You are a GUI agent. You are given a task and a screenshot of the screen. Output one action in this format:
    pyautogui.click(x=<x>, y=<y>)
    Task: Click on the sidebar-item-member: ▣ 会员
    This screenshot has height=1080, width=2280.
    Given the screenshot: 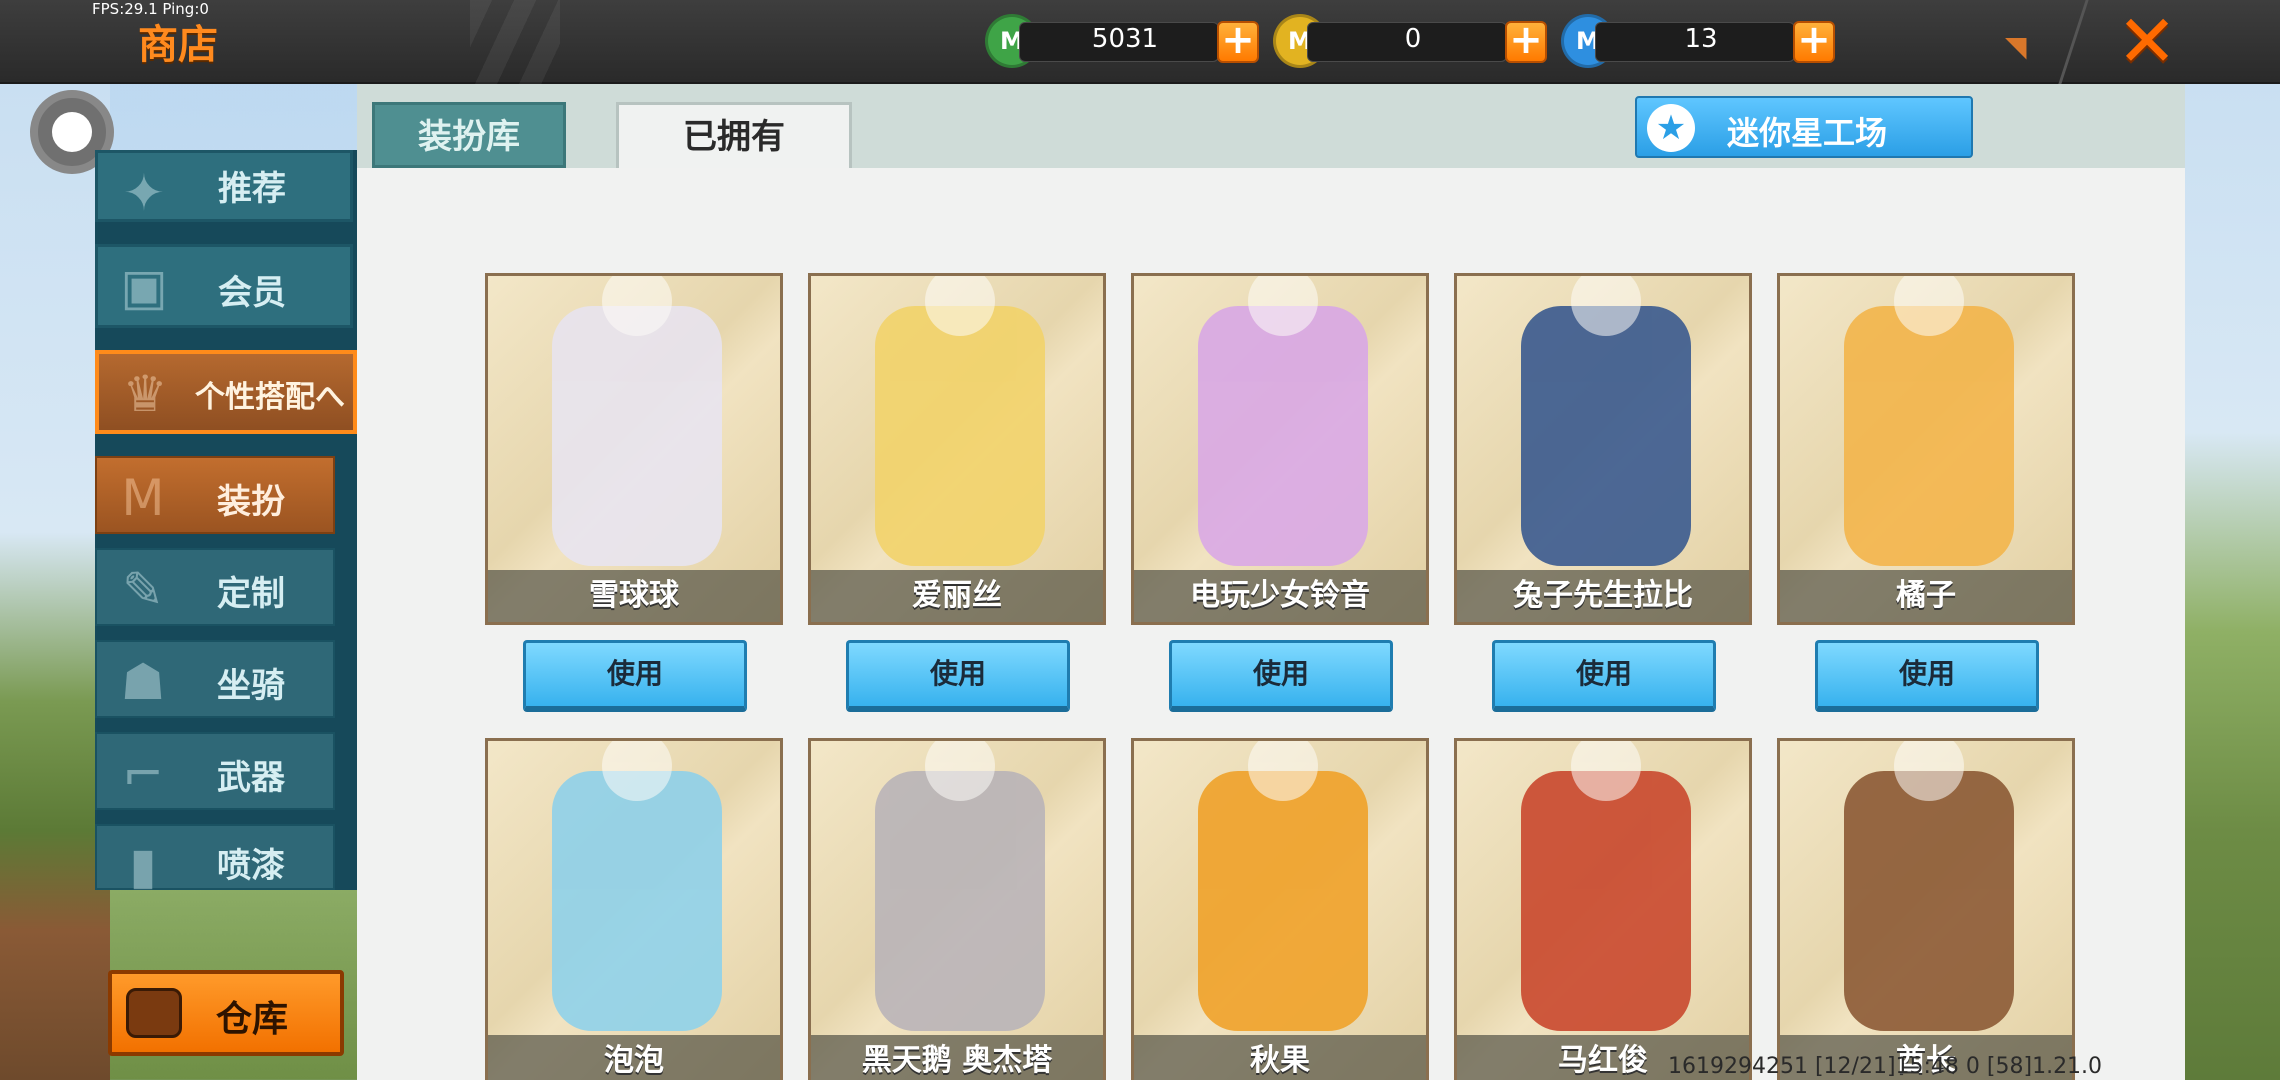 What is the action you would take?
    pyautogui.click(x=224, y=286)
    